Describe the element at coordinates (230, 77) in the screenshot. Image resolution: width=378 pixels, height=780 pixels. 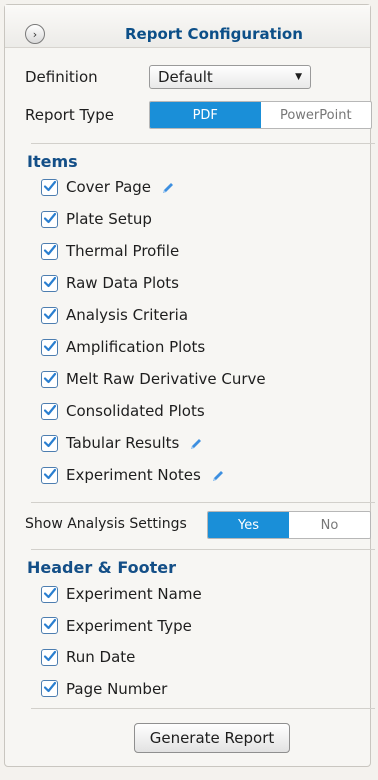
I see `definition-select: Default ▼` at that location.